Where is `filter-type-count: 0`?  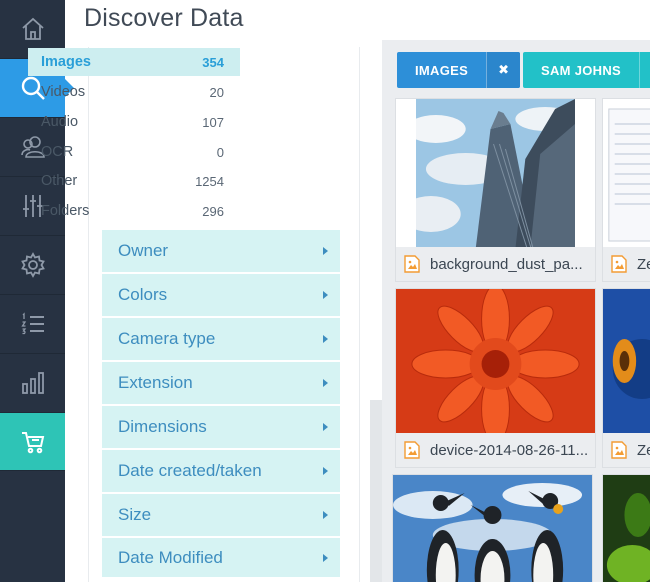
filter-type-count: 0 is located at coordinates (220, 152).